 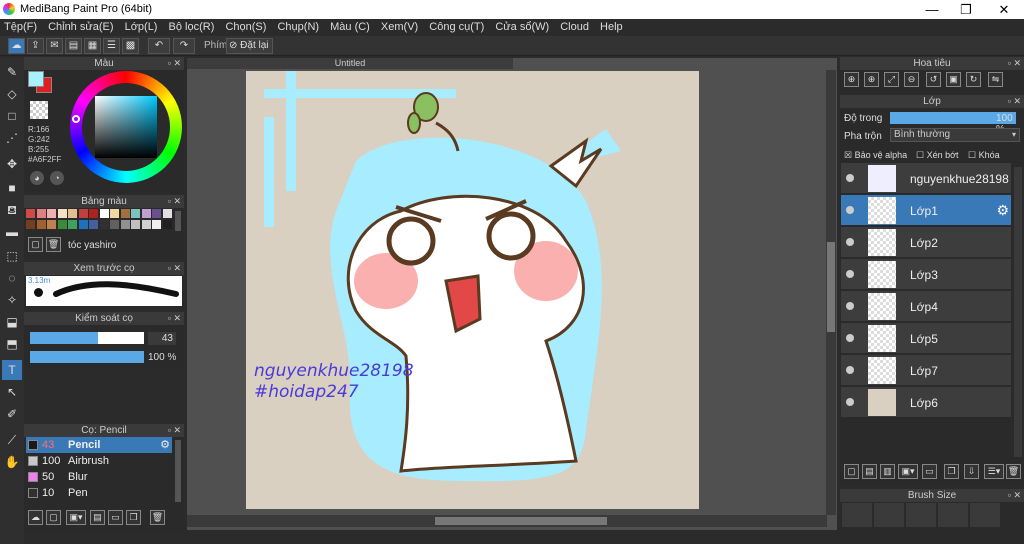 What do you see at coordinates (35, 517) in the screenshot?
I see `cloud-brush-icon: ☁` at bounding box center [35, 517].